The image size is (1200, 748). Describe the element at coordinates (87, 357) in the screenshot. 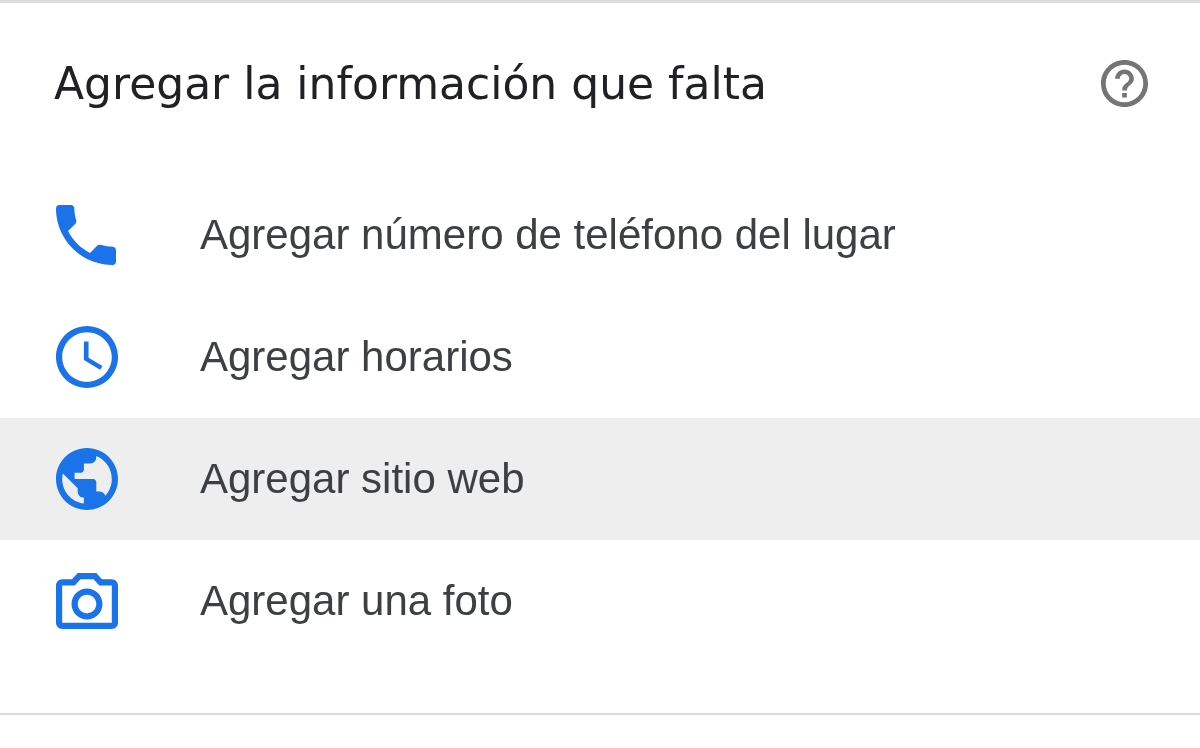

I see `clock-icon` at that location.